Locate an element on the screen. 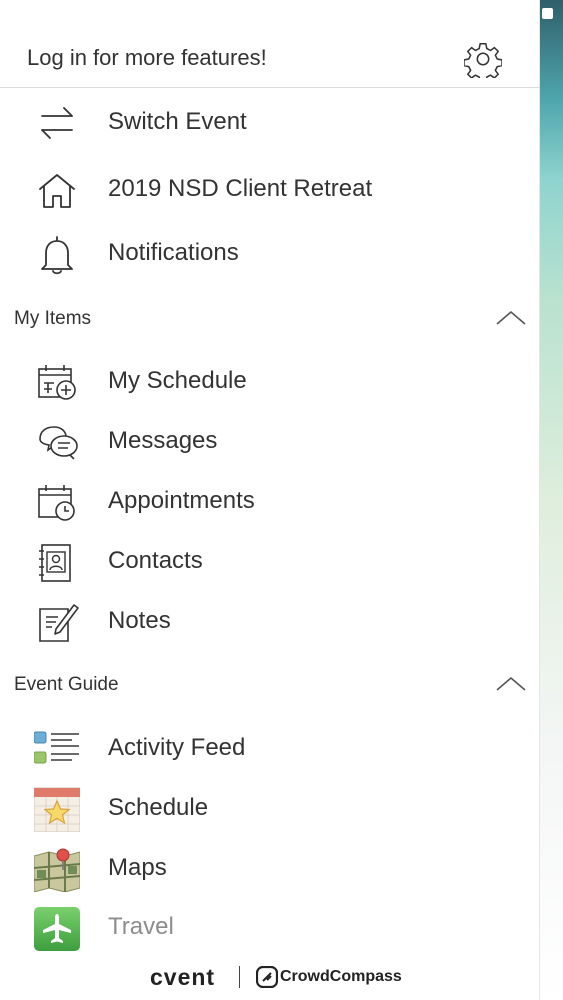 This screenshot has height=1000, width=563. contact-book-icon is located at coordinates (55, 563).